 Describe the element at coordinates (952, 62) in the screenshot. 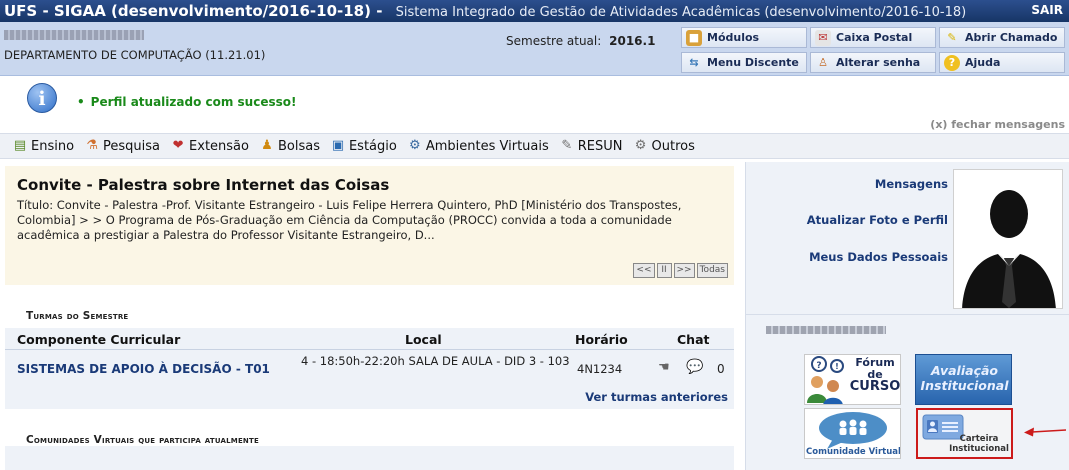

I see `help-icon: ?` at that location.